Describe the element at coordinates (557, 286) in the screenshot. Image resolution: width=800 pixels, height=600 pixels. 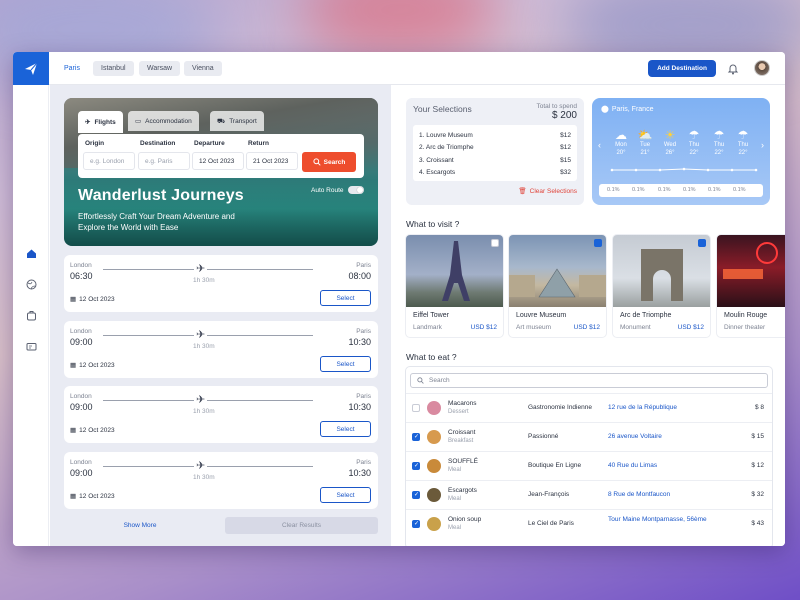
I see `place-card-louvre: Louvre Museum Art museum USD $12` at that location.